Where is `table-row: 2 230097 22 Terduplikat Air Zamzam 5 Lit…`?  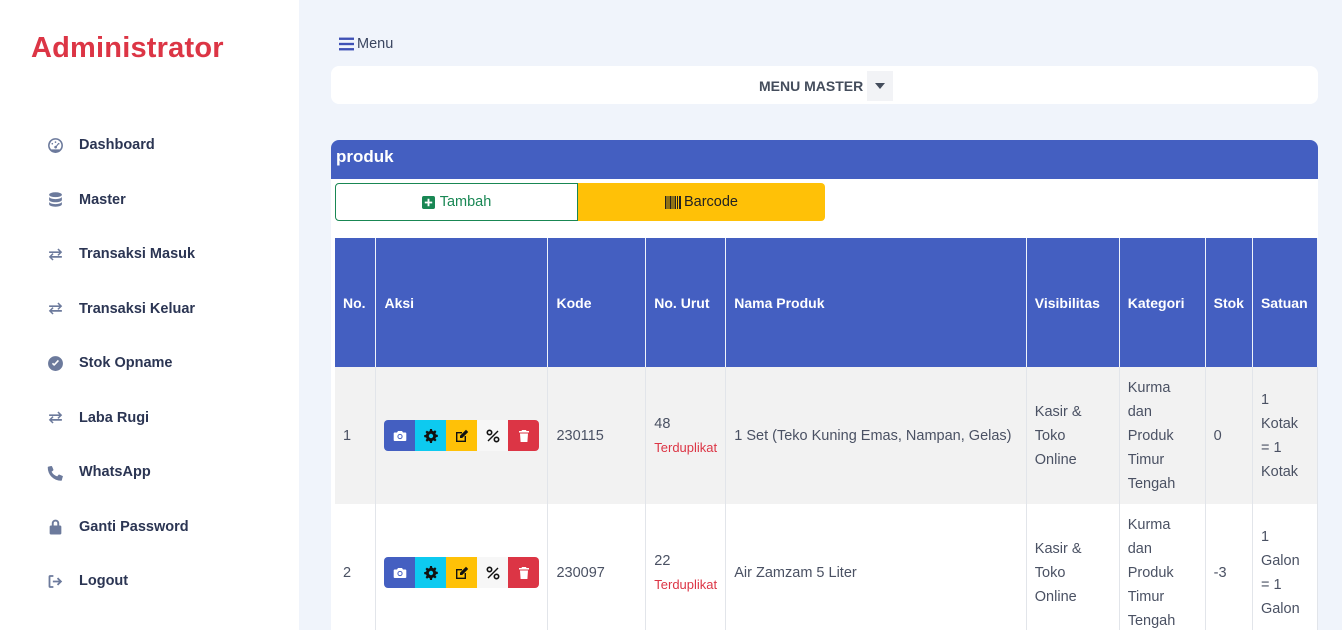 table-row: 2 230097 22 Terduplikat Air Zamzam 5 Lit… is located at coordinates (826, 567).